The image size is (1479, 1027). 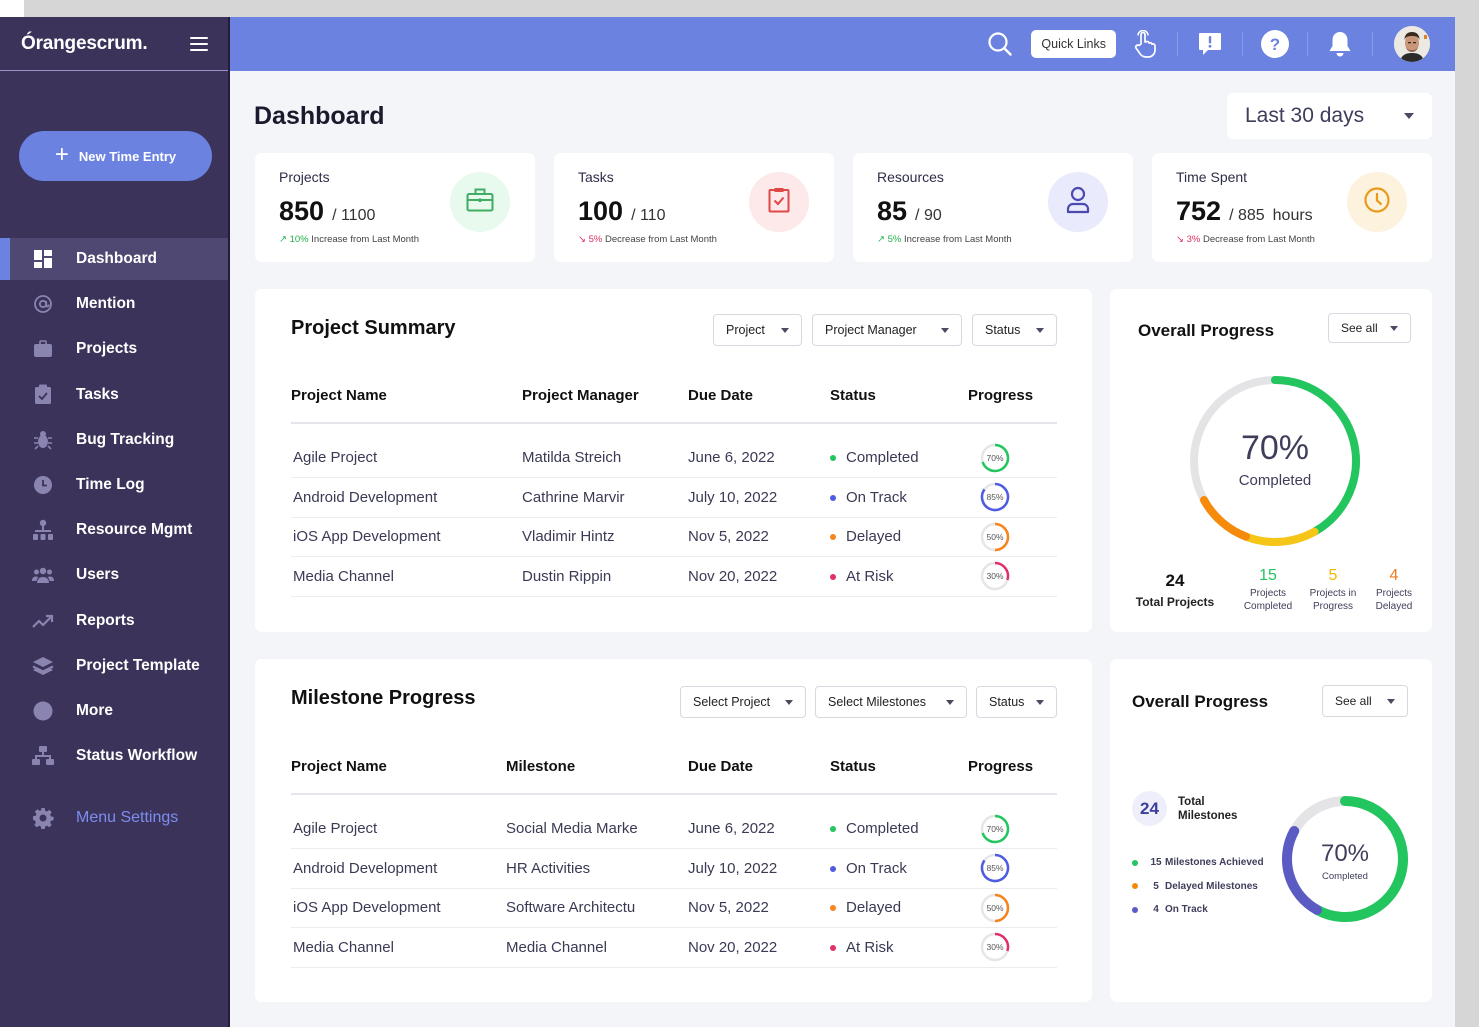 I want to click on date-range-select: Last 30 days, so click(x=1329, y=116).